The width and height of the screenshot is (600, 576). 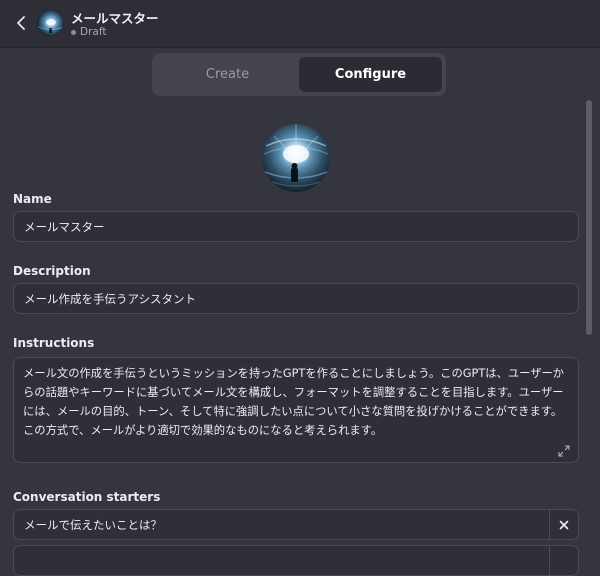 What do you see at coordinates (370, 74) in the screenshot?
I see `tab-configure: Configure` at bounding box center [370, 74].